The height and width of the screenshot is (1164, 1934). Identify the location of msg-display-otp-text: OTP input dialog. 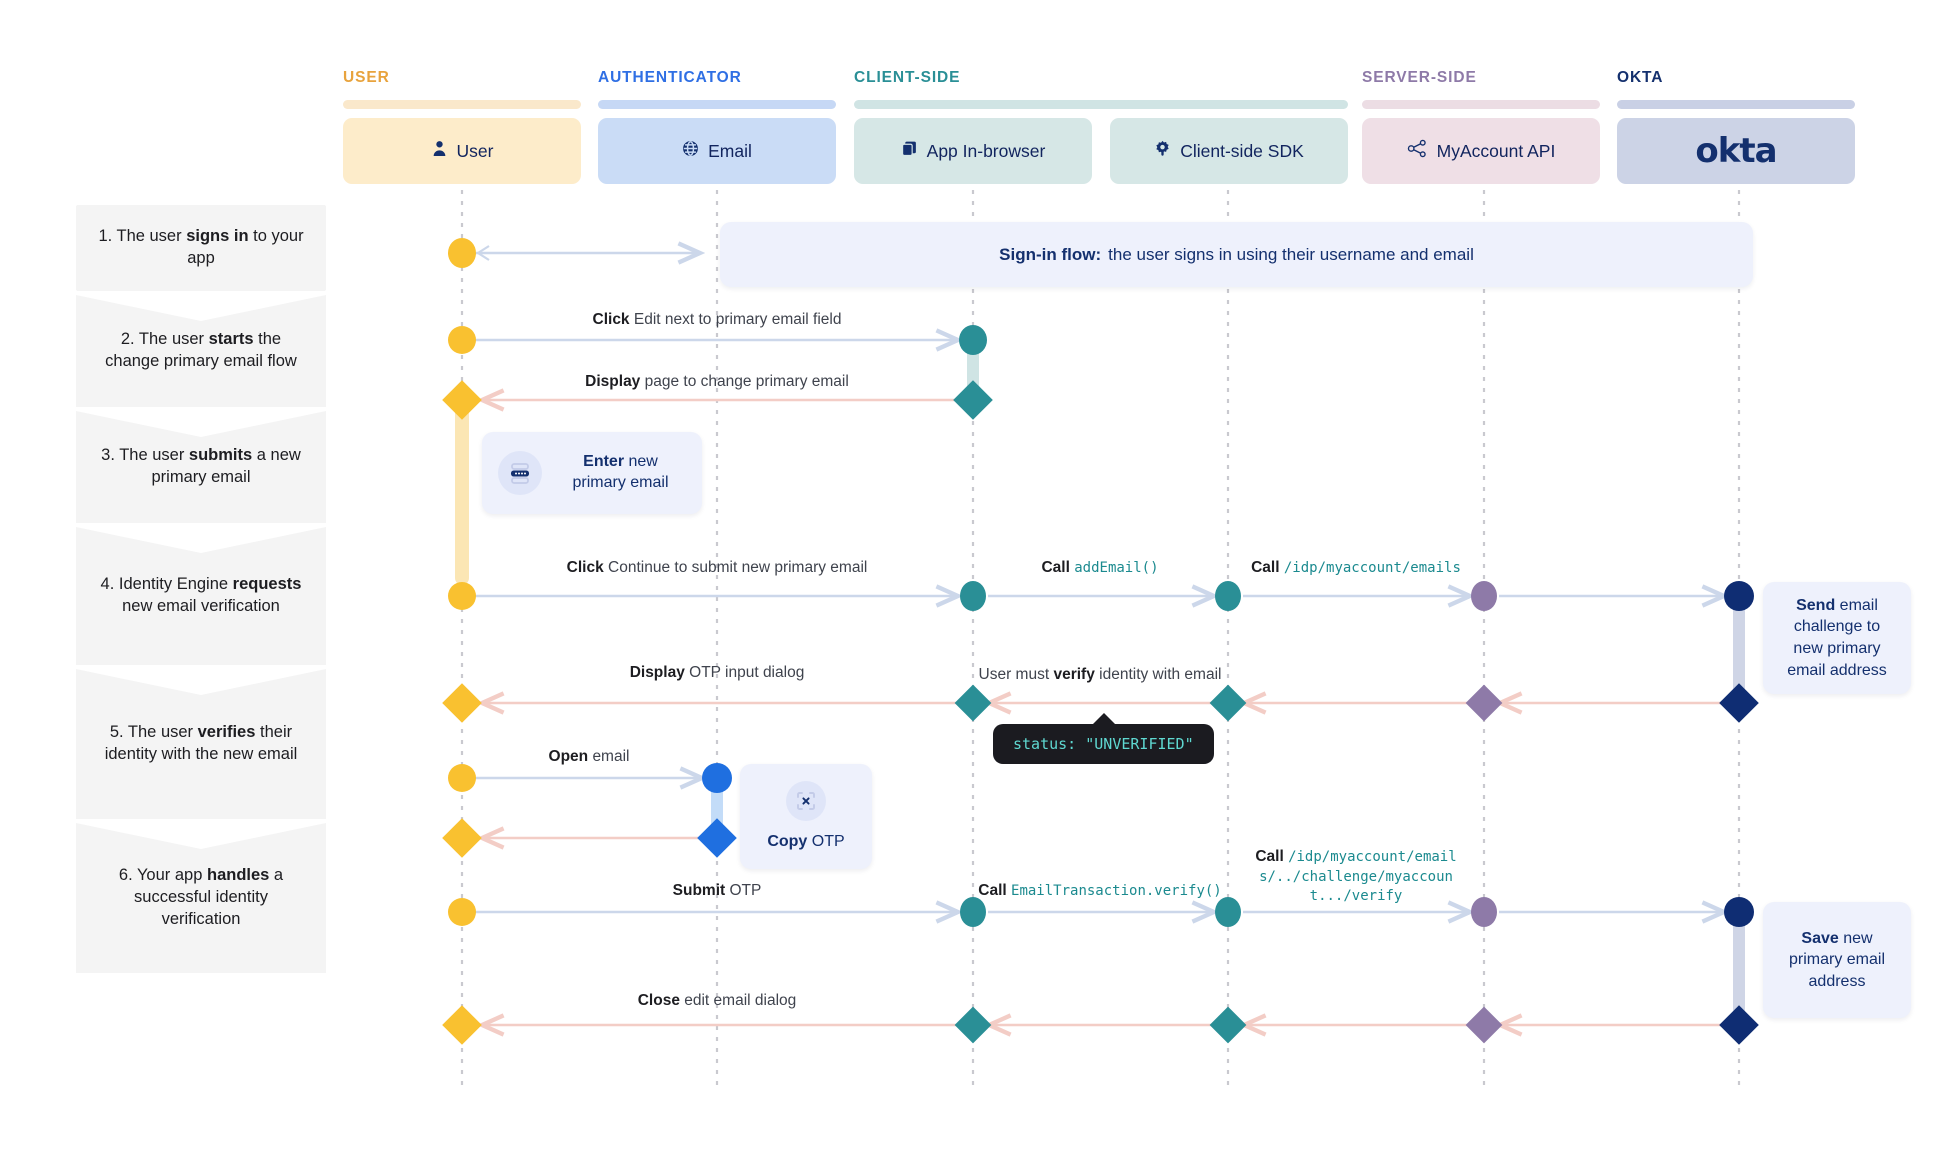
(744, 672).